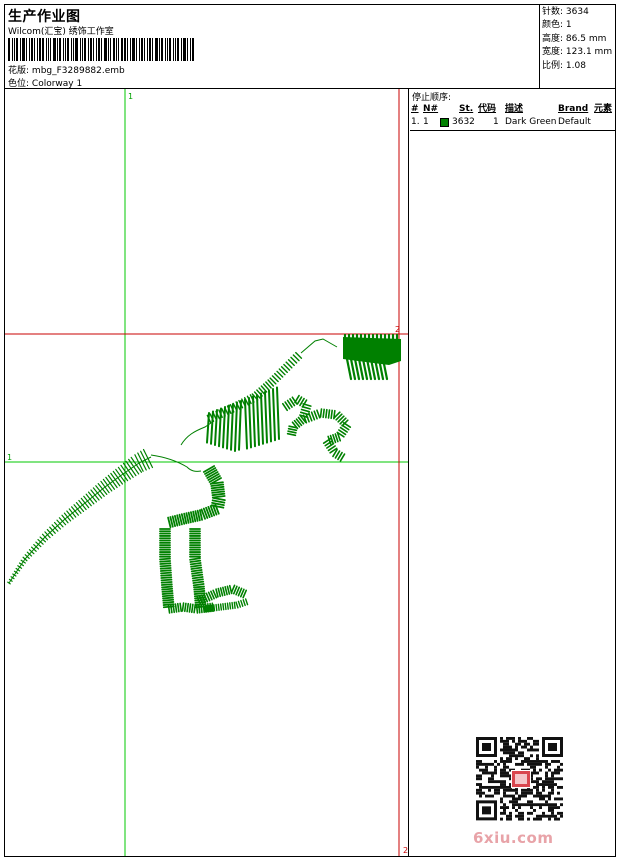  I want to click on colorway-info: 色位: Colorway 1, so click(45, 82).